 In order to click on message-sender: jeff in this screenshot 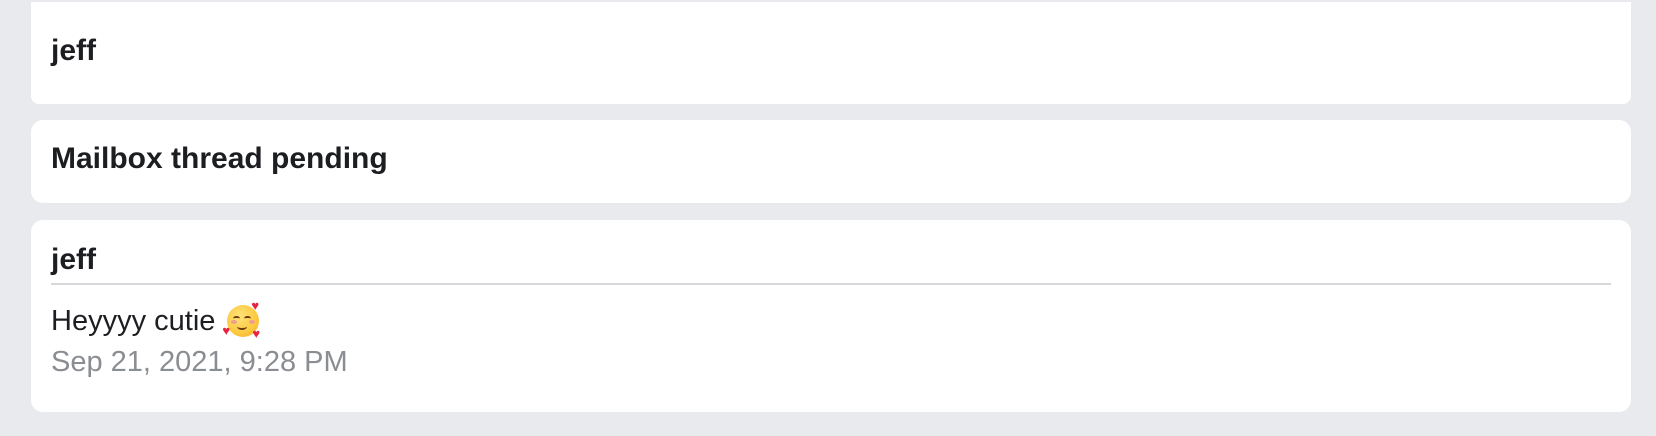, I will do `click(73, 259)`.